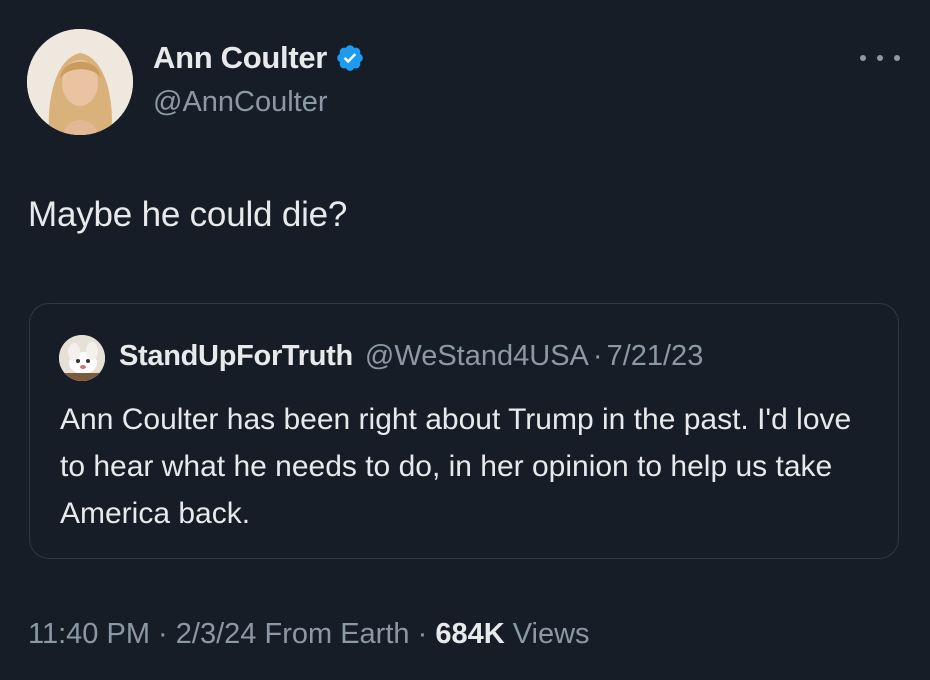  I want to click on quoted-author-name: StandUpForTruth, so click(236, 356).